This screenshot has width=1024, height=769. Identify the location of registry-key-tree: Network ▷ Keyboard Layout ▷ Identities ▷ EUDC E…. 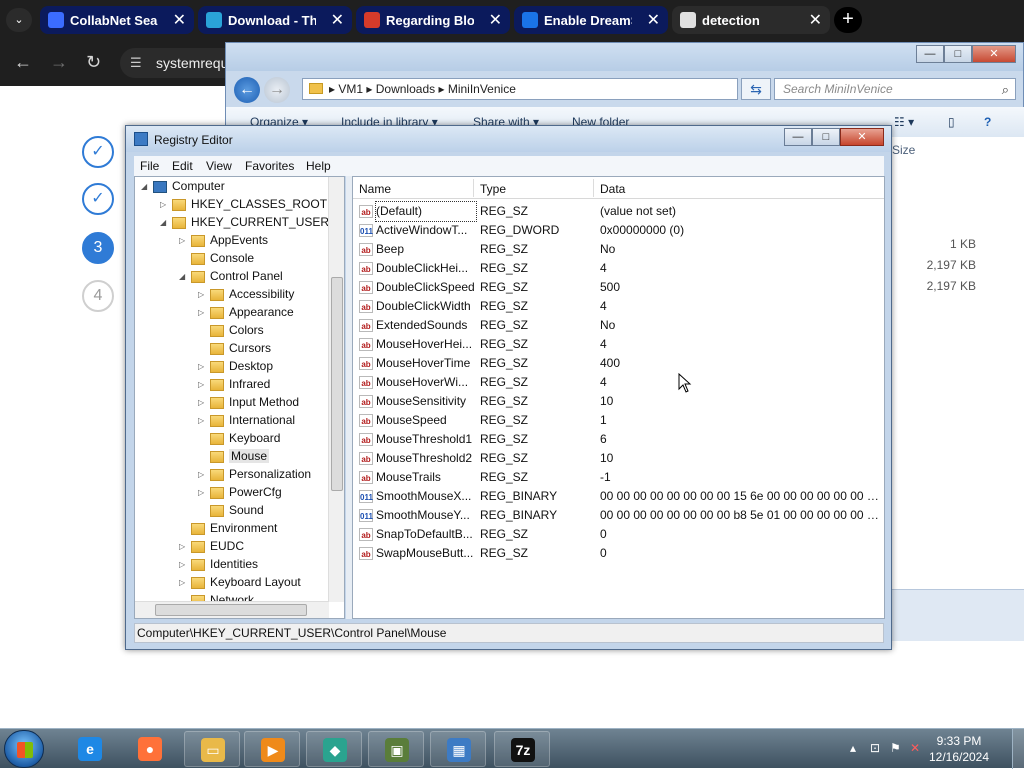
(239, 397).